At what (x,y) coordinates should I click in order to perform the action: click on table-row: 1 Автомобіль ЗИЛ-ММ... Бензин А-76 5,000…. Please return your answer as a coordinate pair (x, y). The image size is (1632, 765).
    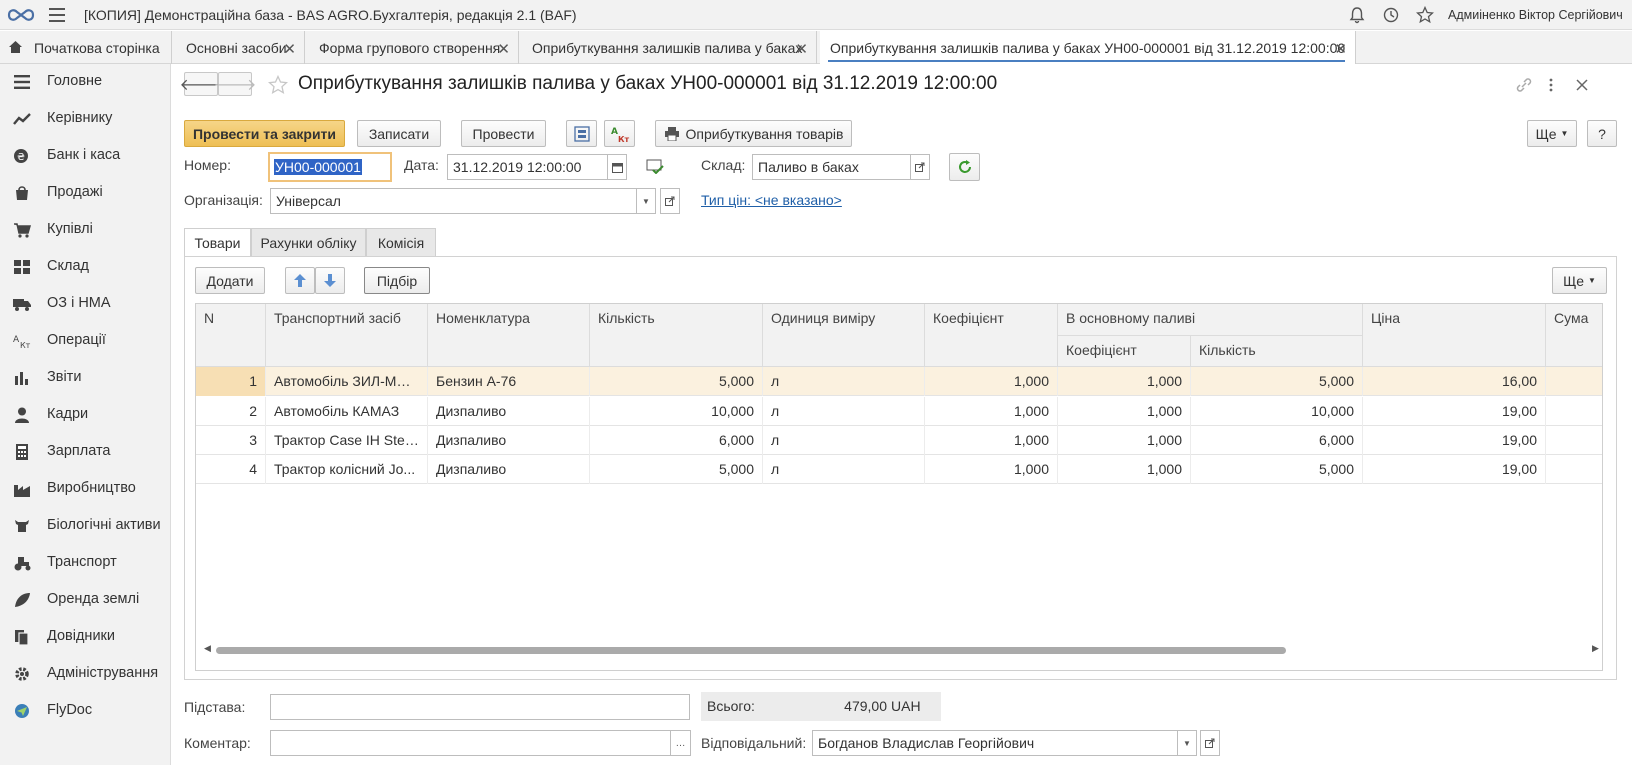
    Looking at the image, I should click on (899, 381).